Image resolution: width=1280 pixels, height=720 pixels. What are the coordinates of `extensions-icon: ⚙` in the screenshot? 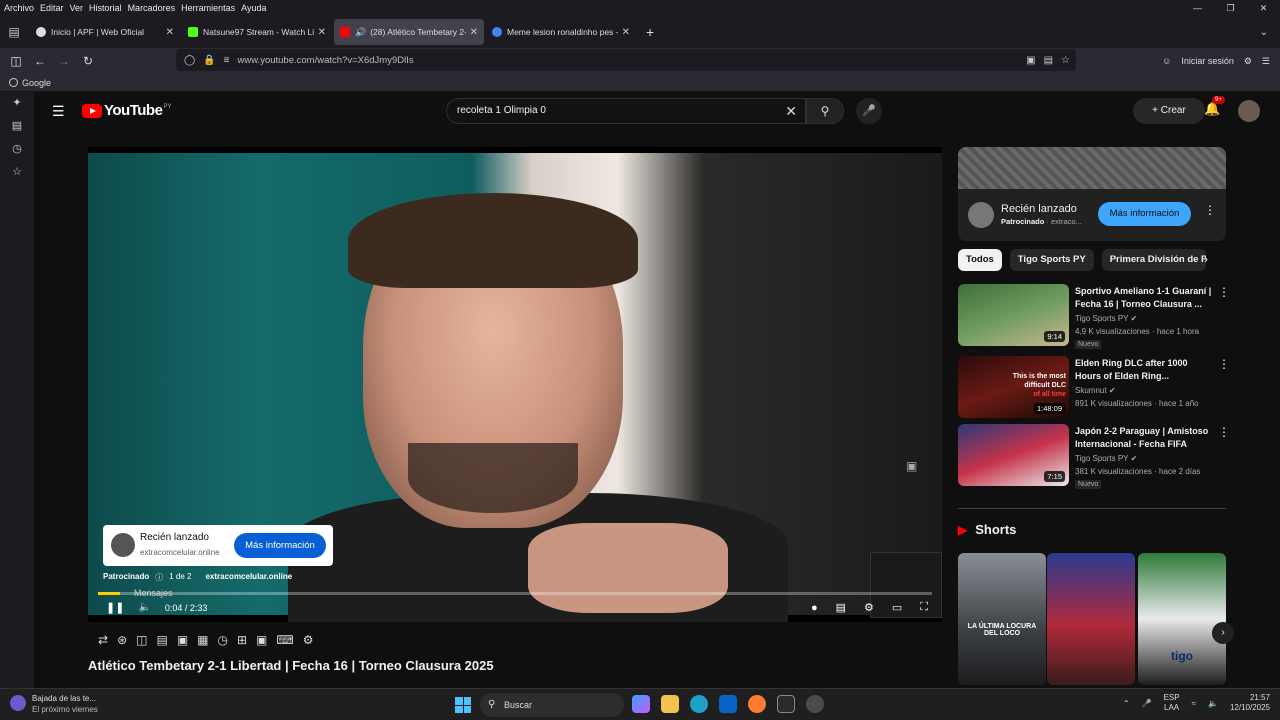 It's located at (1248, 61).